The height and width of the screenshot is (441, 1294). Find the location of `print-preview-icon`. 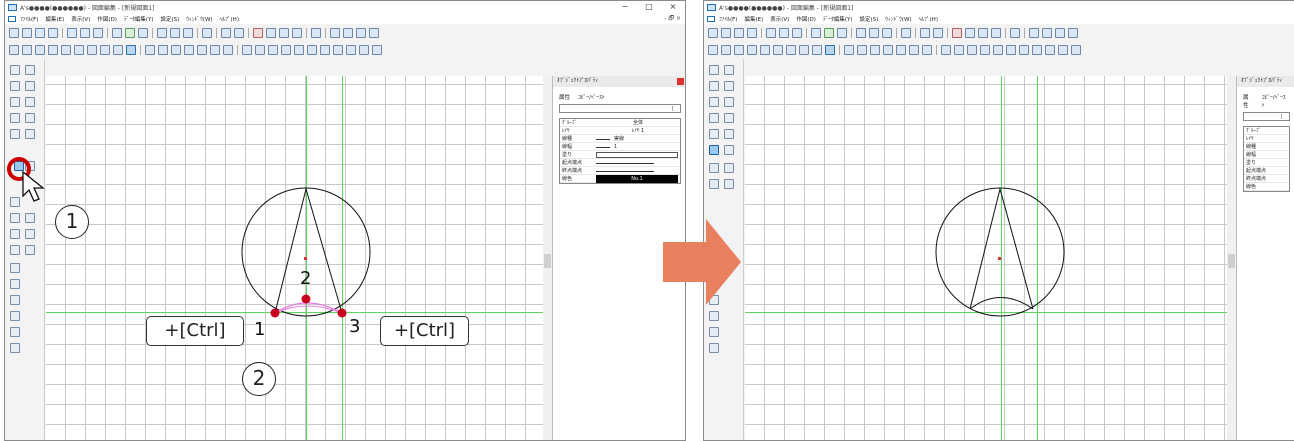

print-preview-icon is located at coordinates (175, 33).